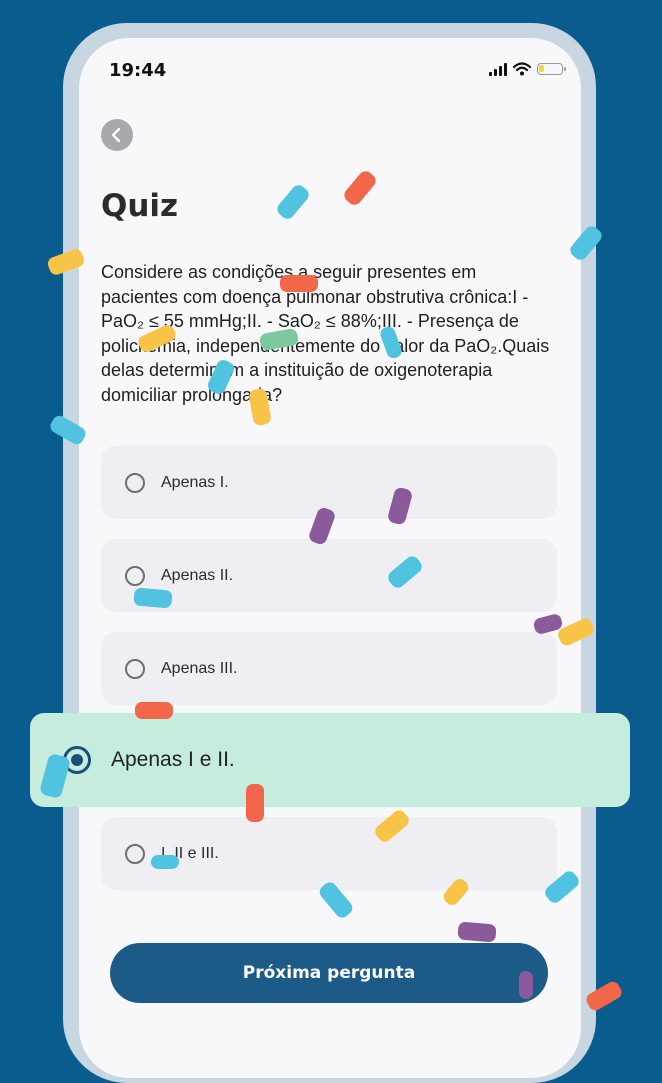  I want to click on wifi-icon, so click(522, 69).